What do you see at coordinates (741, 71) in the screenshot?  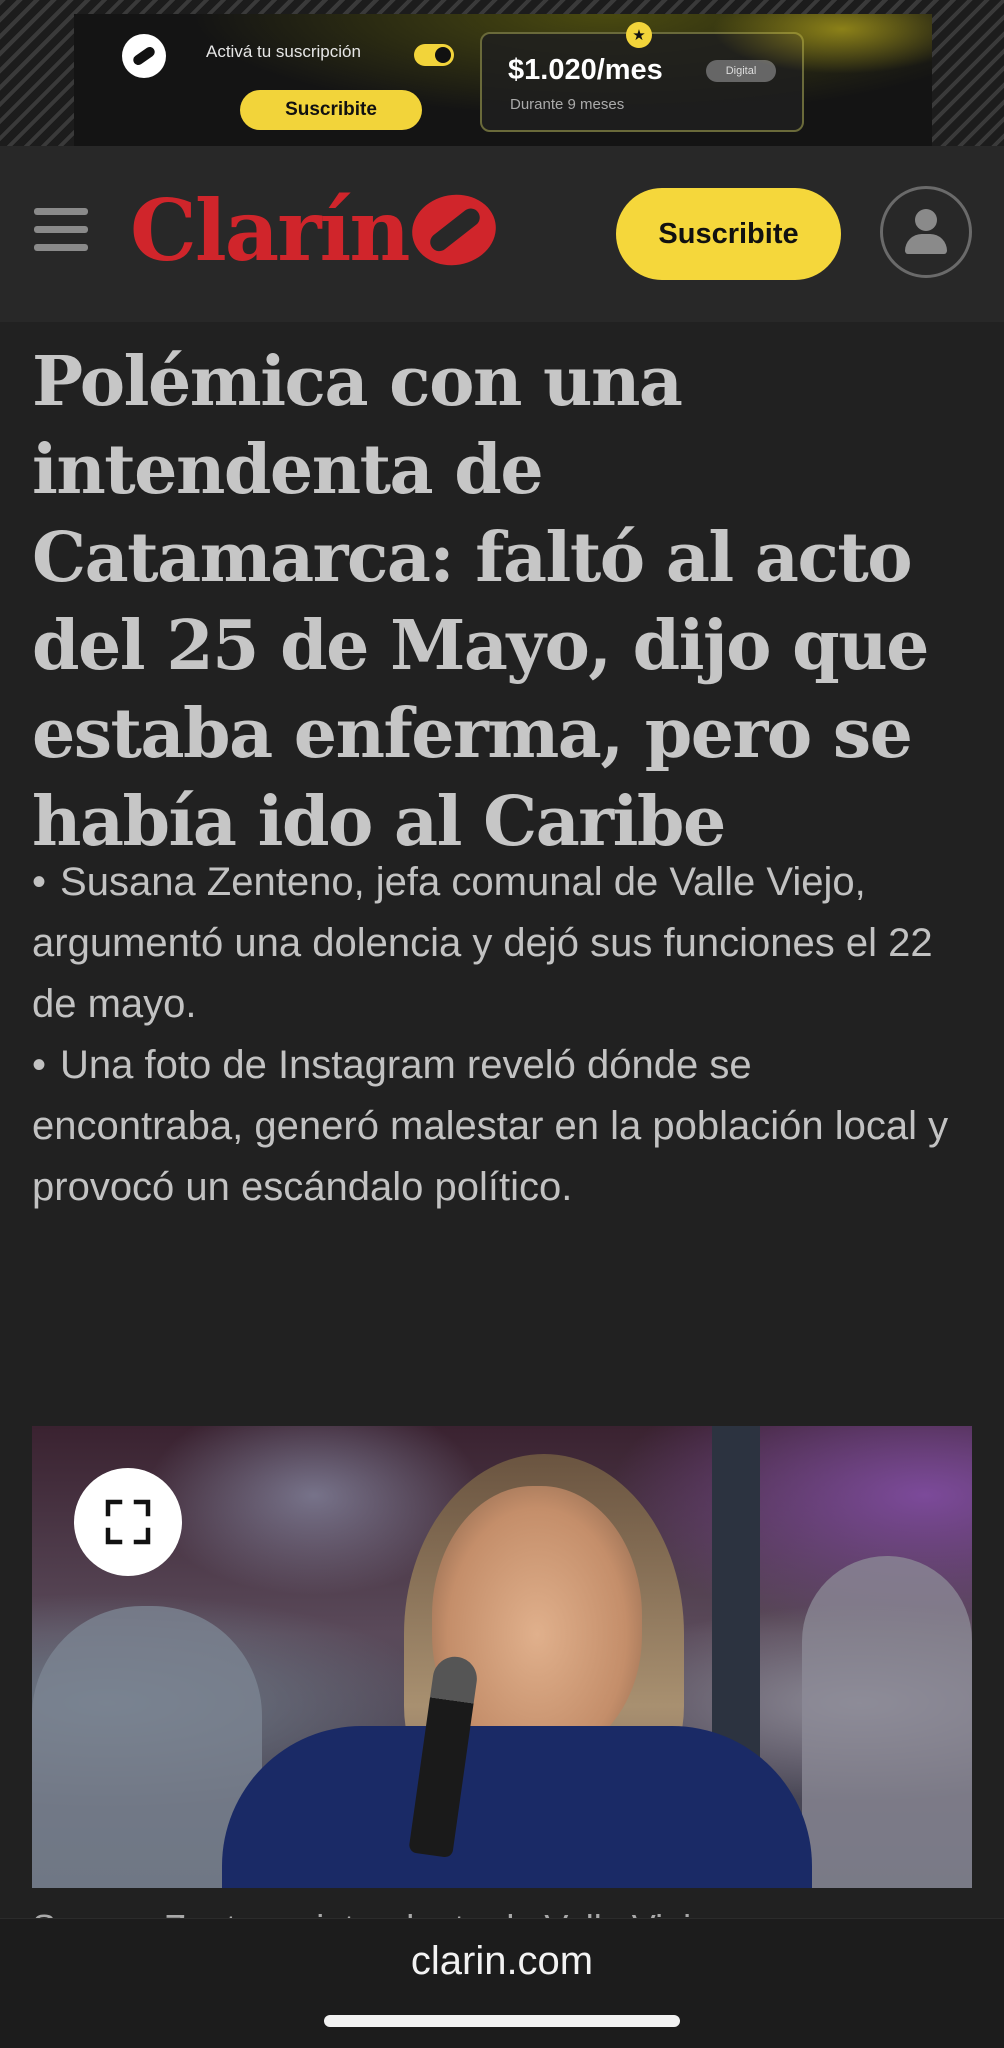 I see `ad-badge: Digital` at bounding box center [741, 71].